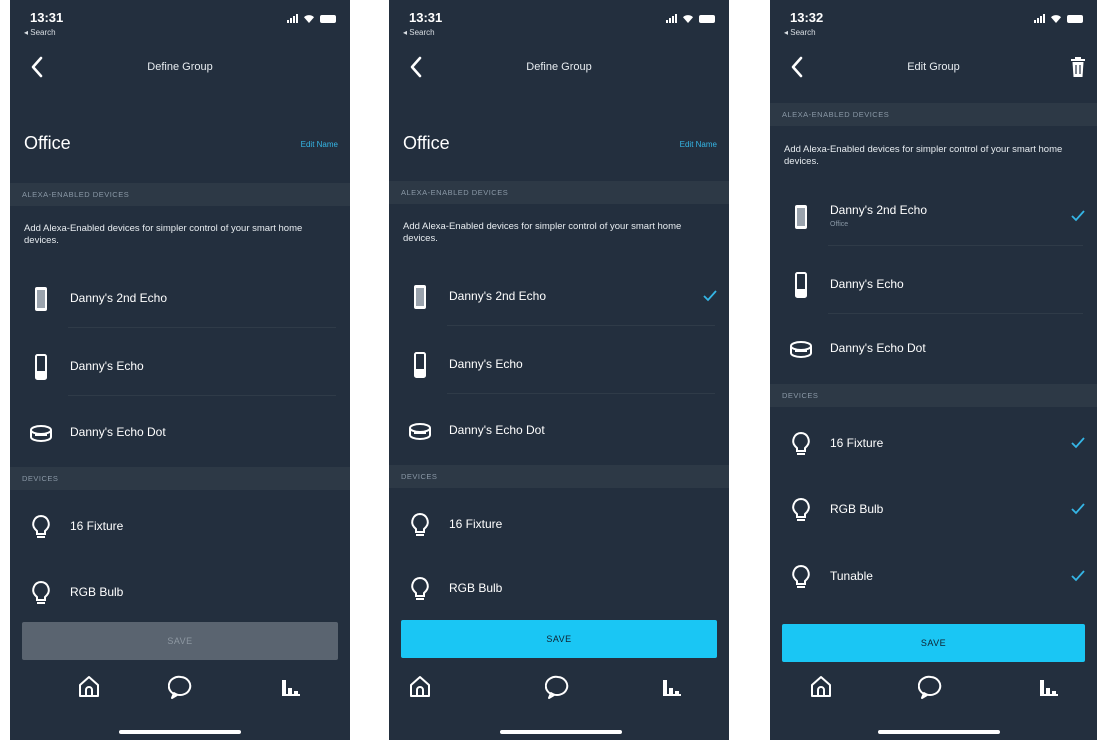  What do you see at coordinates (933, 216) in the screenshot?
I see `device-row-dannys-2nd-echo: Danny's 2nd Echo Office` at bounding box center [933, 216].